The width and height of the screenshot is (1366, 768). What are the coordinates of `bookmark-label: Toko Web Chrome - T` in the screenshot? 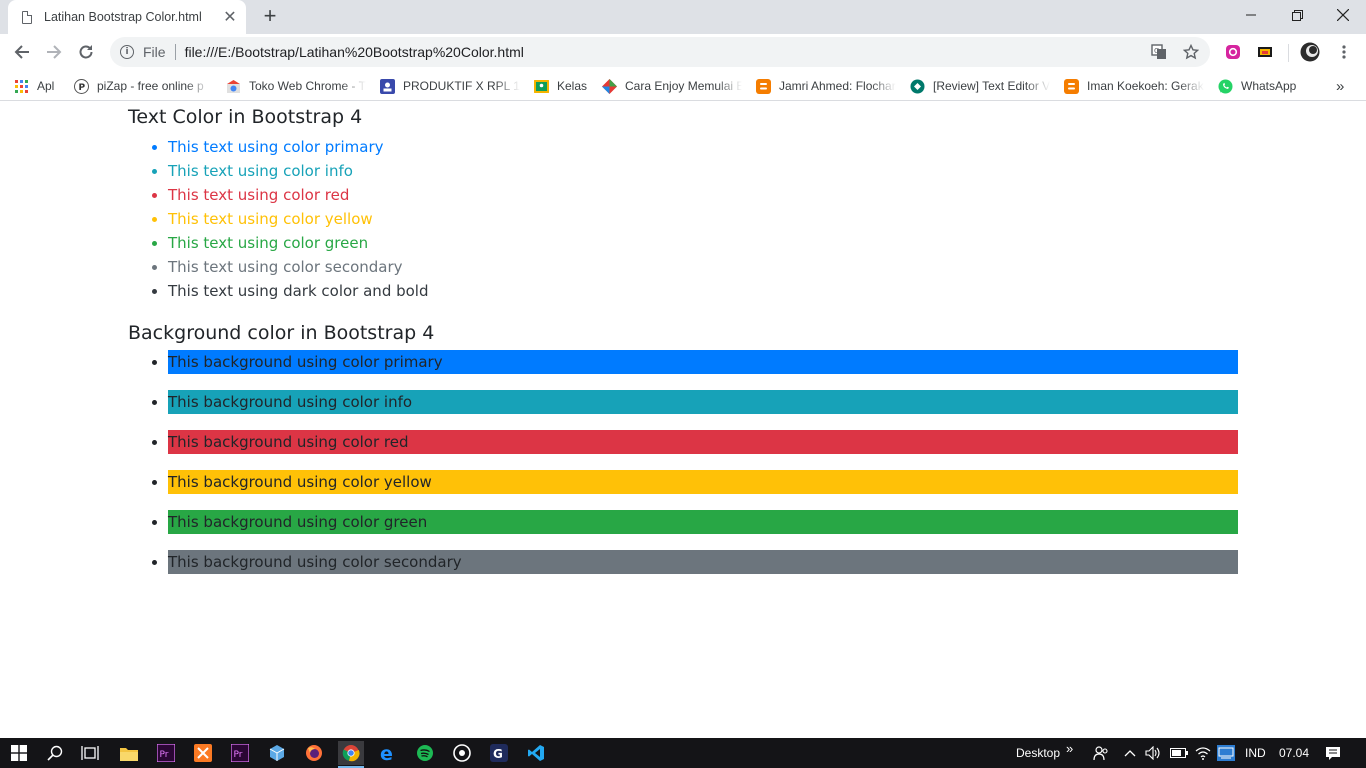 It's located at (307, 86).